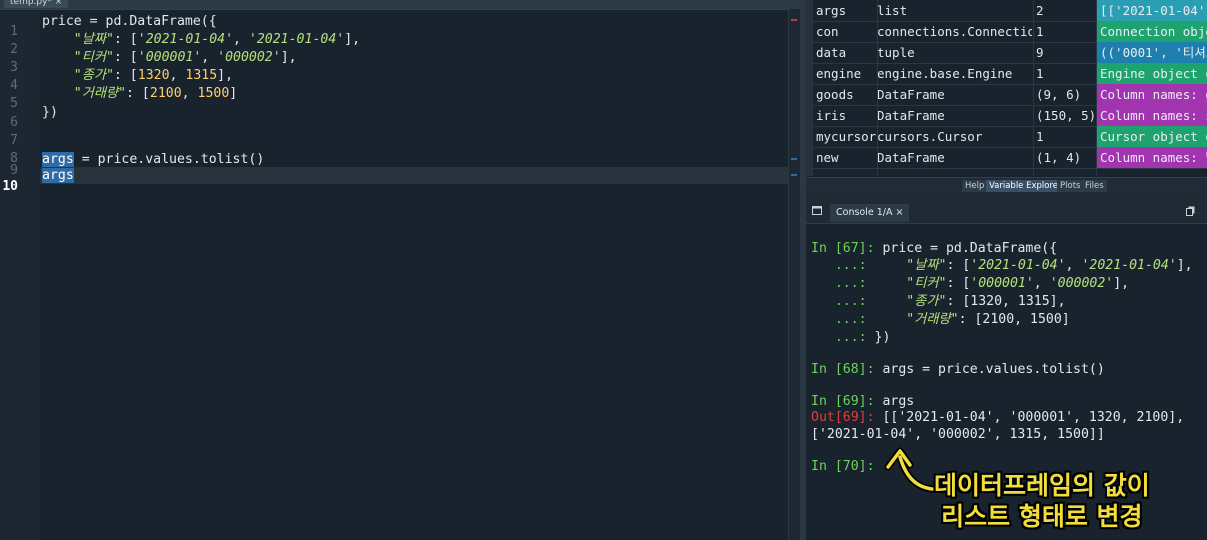 The image size is (1207, 540). What do you see at coordinates (843, 467) in the screenshot?
I see `console-input-line: In [70]:` at bounding box center [843, 467].